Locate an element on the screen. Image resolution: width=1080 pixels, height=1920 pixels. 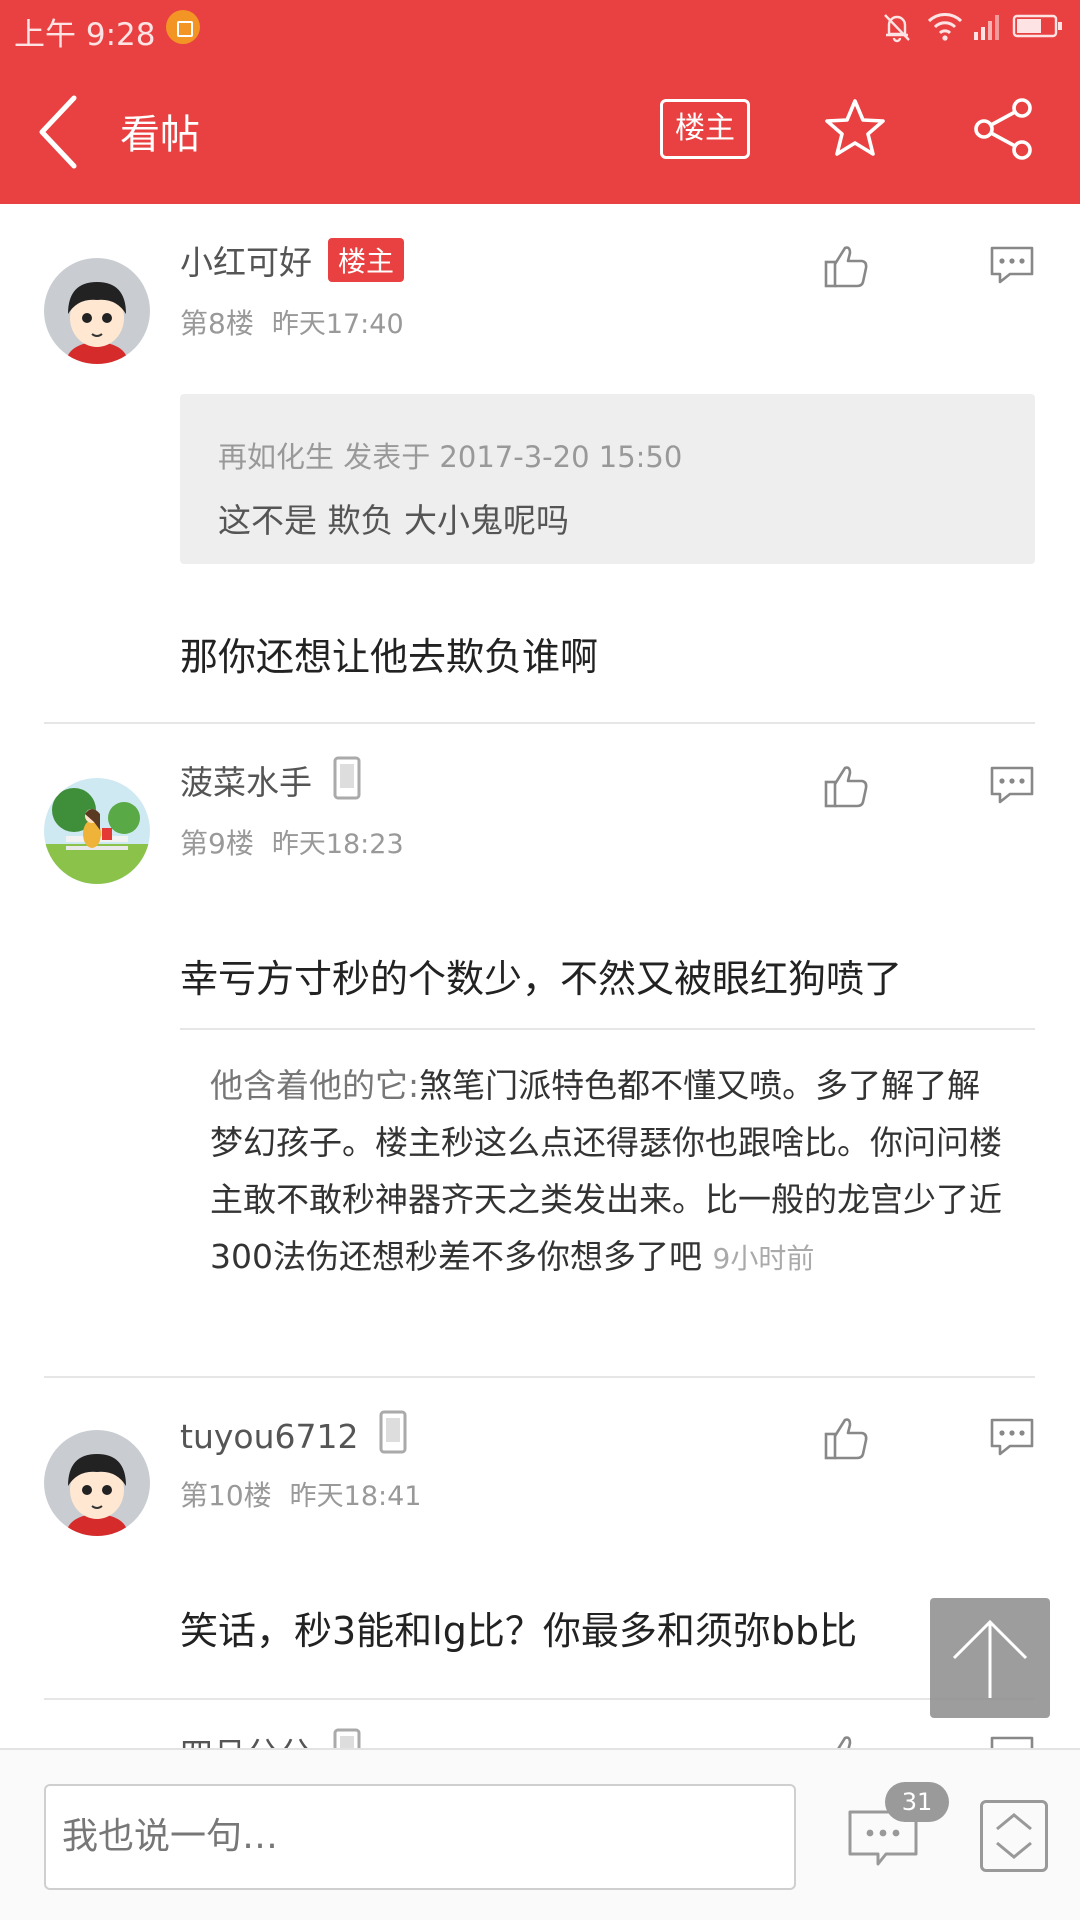
username: tuyou6712 is located at coordinates (294, 1433).